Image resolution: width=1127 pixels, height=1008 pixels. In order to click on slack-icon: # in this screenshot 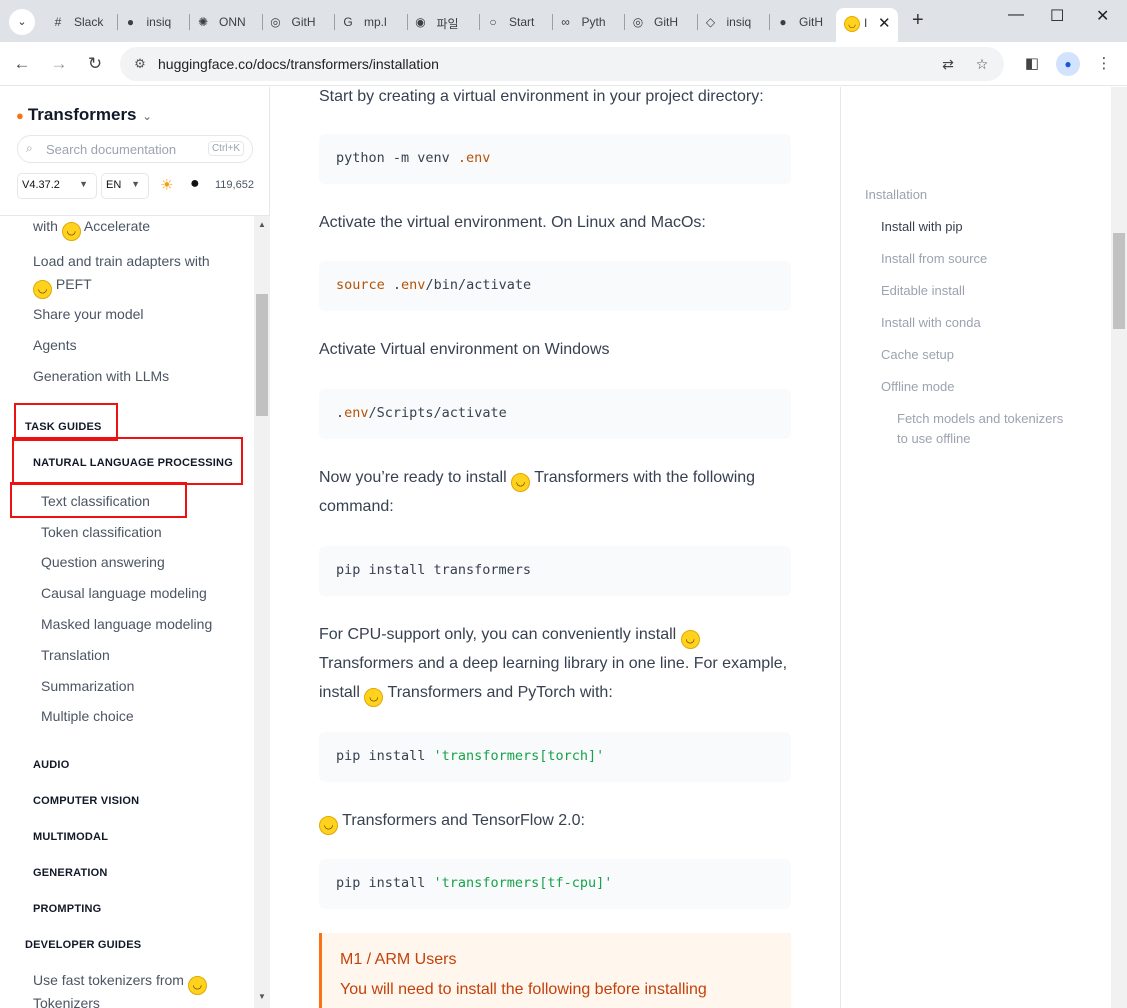, I will do `click(58, 22)`.